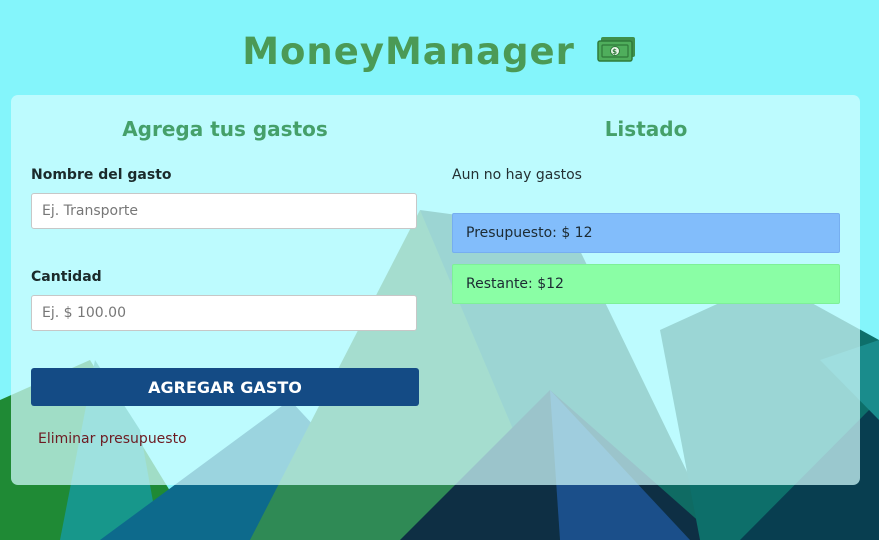 This screenshot has height=540, width=879. I want to click on app-title: MoneyManager, so click(408, 51).